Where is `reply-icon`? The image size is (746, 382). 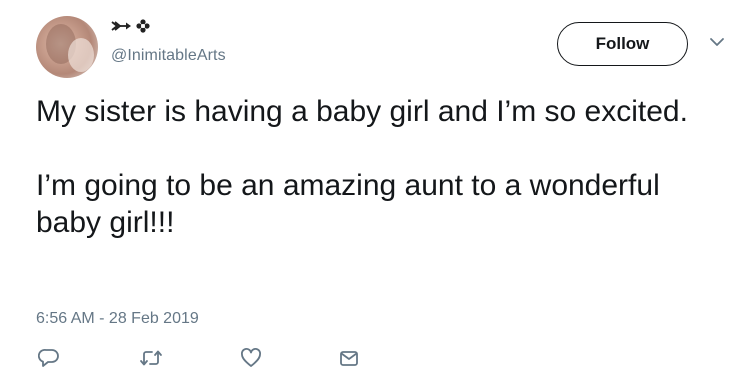
reply-icon is located at coordinates (48, 358).